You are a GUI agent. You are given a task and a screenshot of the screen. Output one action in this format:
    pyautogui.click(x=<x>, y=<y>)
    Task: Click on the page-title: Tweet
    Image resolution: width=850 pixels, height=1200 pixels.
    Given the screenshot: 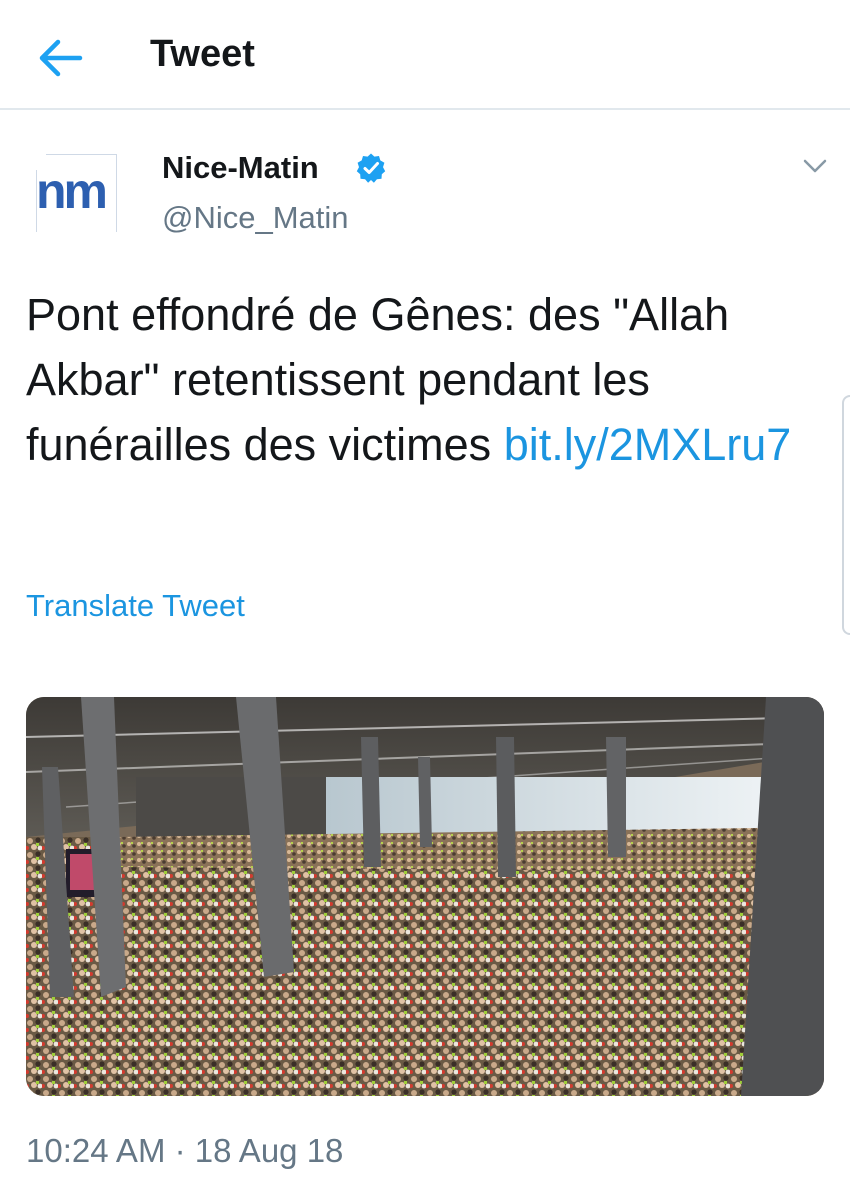 What is the action you would take?
    pyautogui.click(x=202, y=54)
    